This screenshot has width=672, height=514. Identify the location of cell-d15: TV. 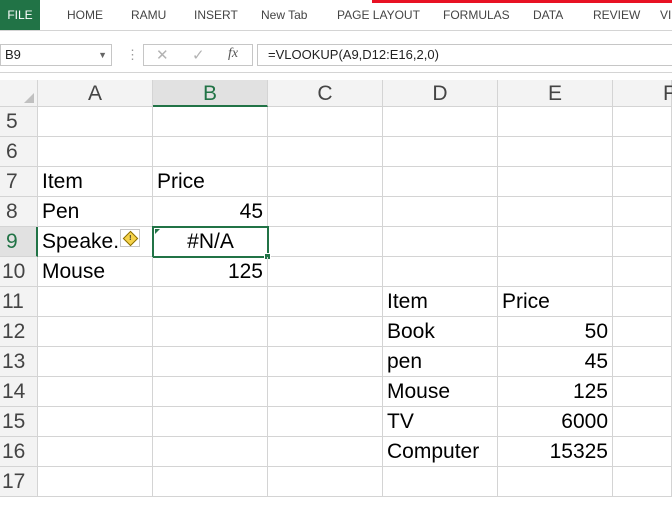
(440, 422).